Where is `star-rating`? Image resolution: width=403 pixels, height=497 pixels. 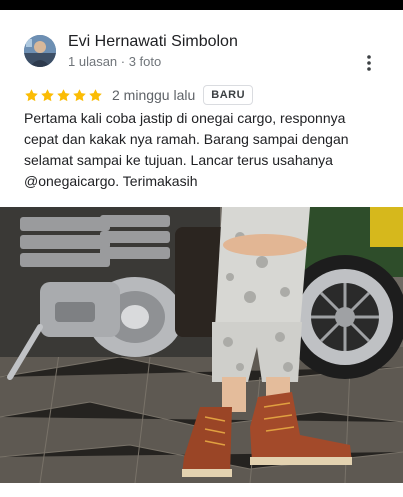
star-rating is located at coordinates (63, 95).